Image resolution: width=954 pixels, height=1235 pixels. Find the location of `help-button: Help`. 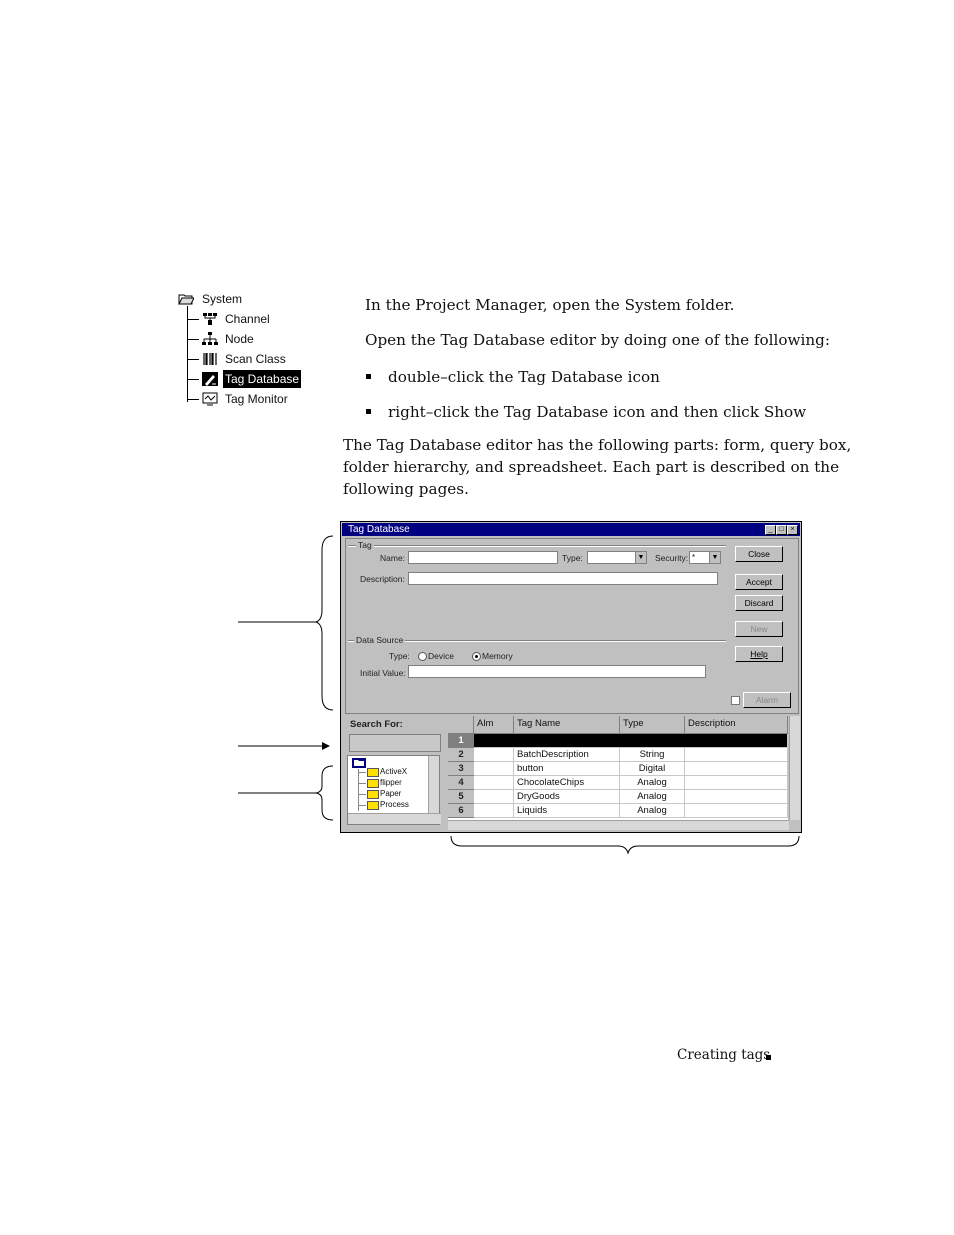

help-button: Help is located at coordinates (759, 654).